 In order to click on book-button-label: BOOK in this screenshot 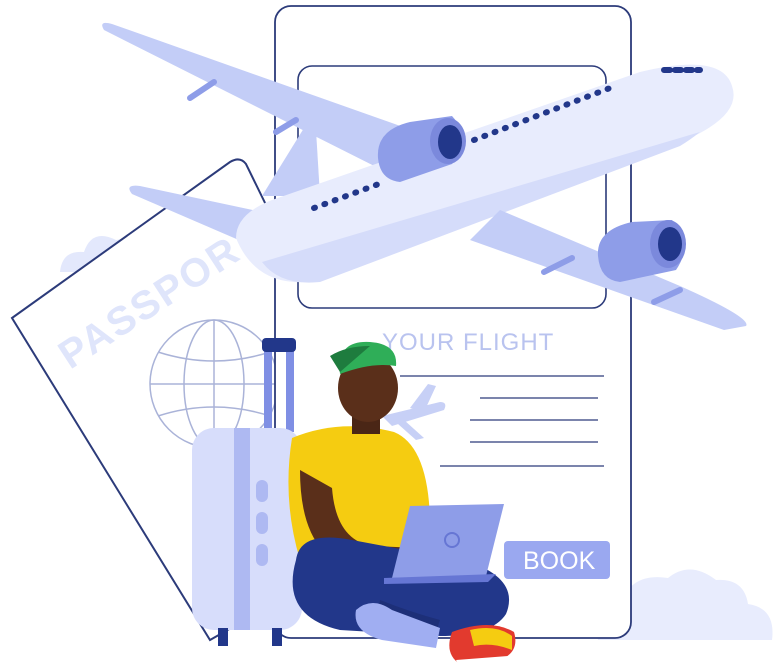, I will do `click(559, 561)`.